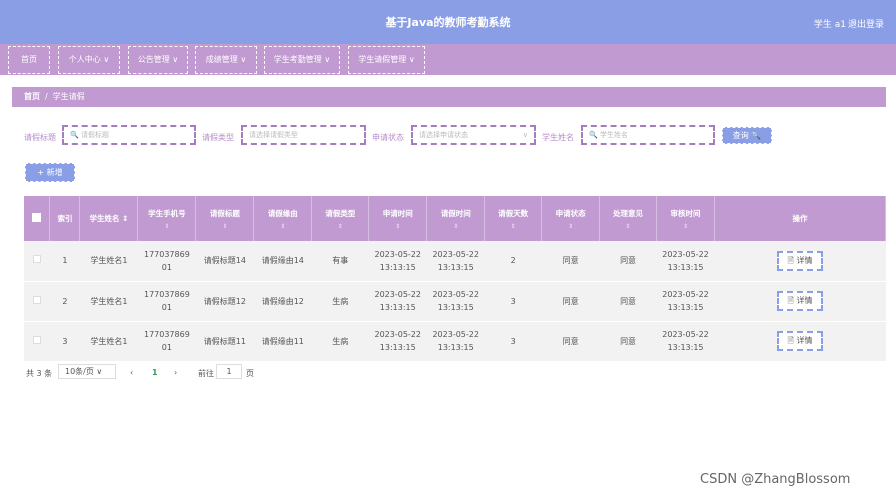 The width and height of the screenshot is (896, 499). I want to click on row-select-cell, so click(37, 341).